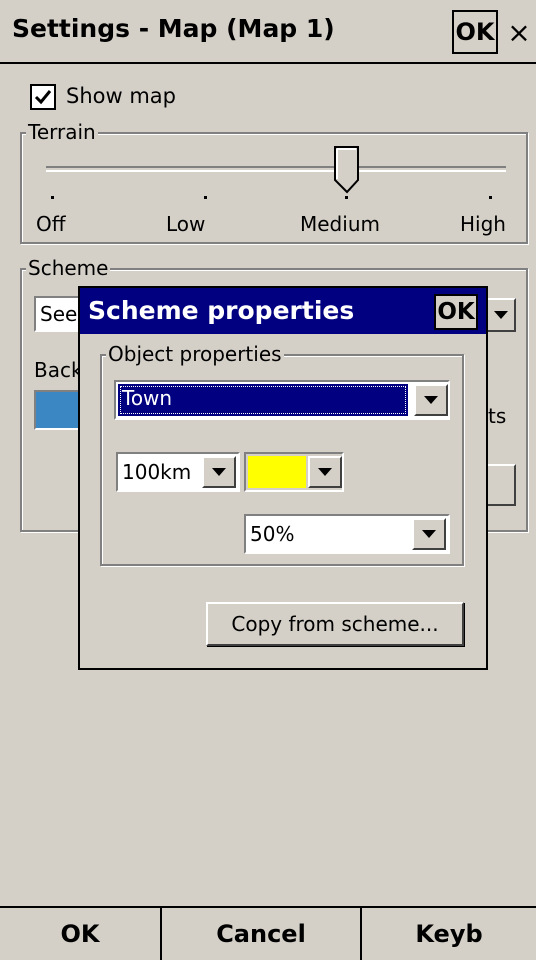 This screenshot has width=536, height=960. I want to click on cancel-button: Cancel, so click(262, 934).